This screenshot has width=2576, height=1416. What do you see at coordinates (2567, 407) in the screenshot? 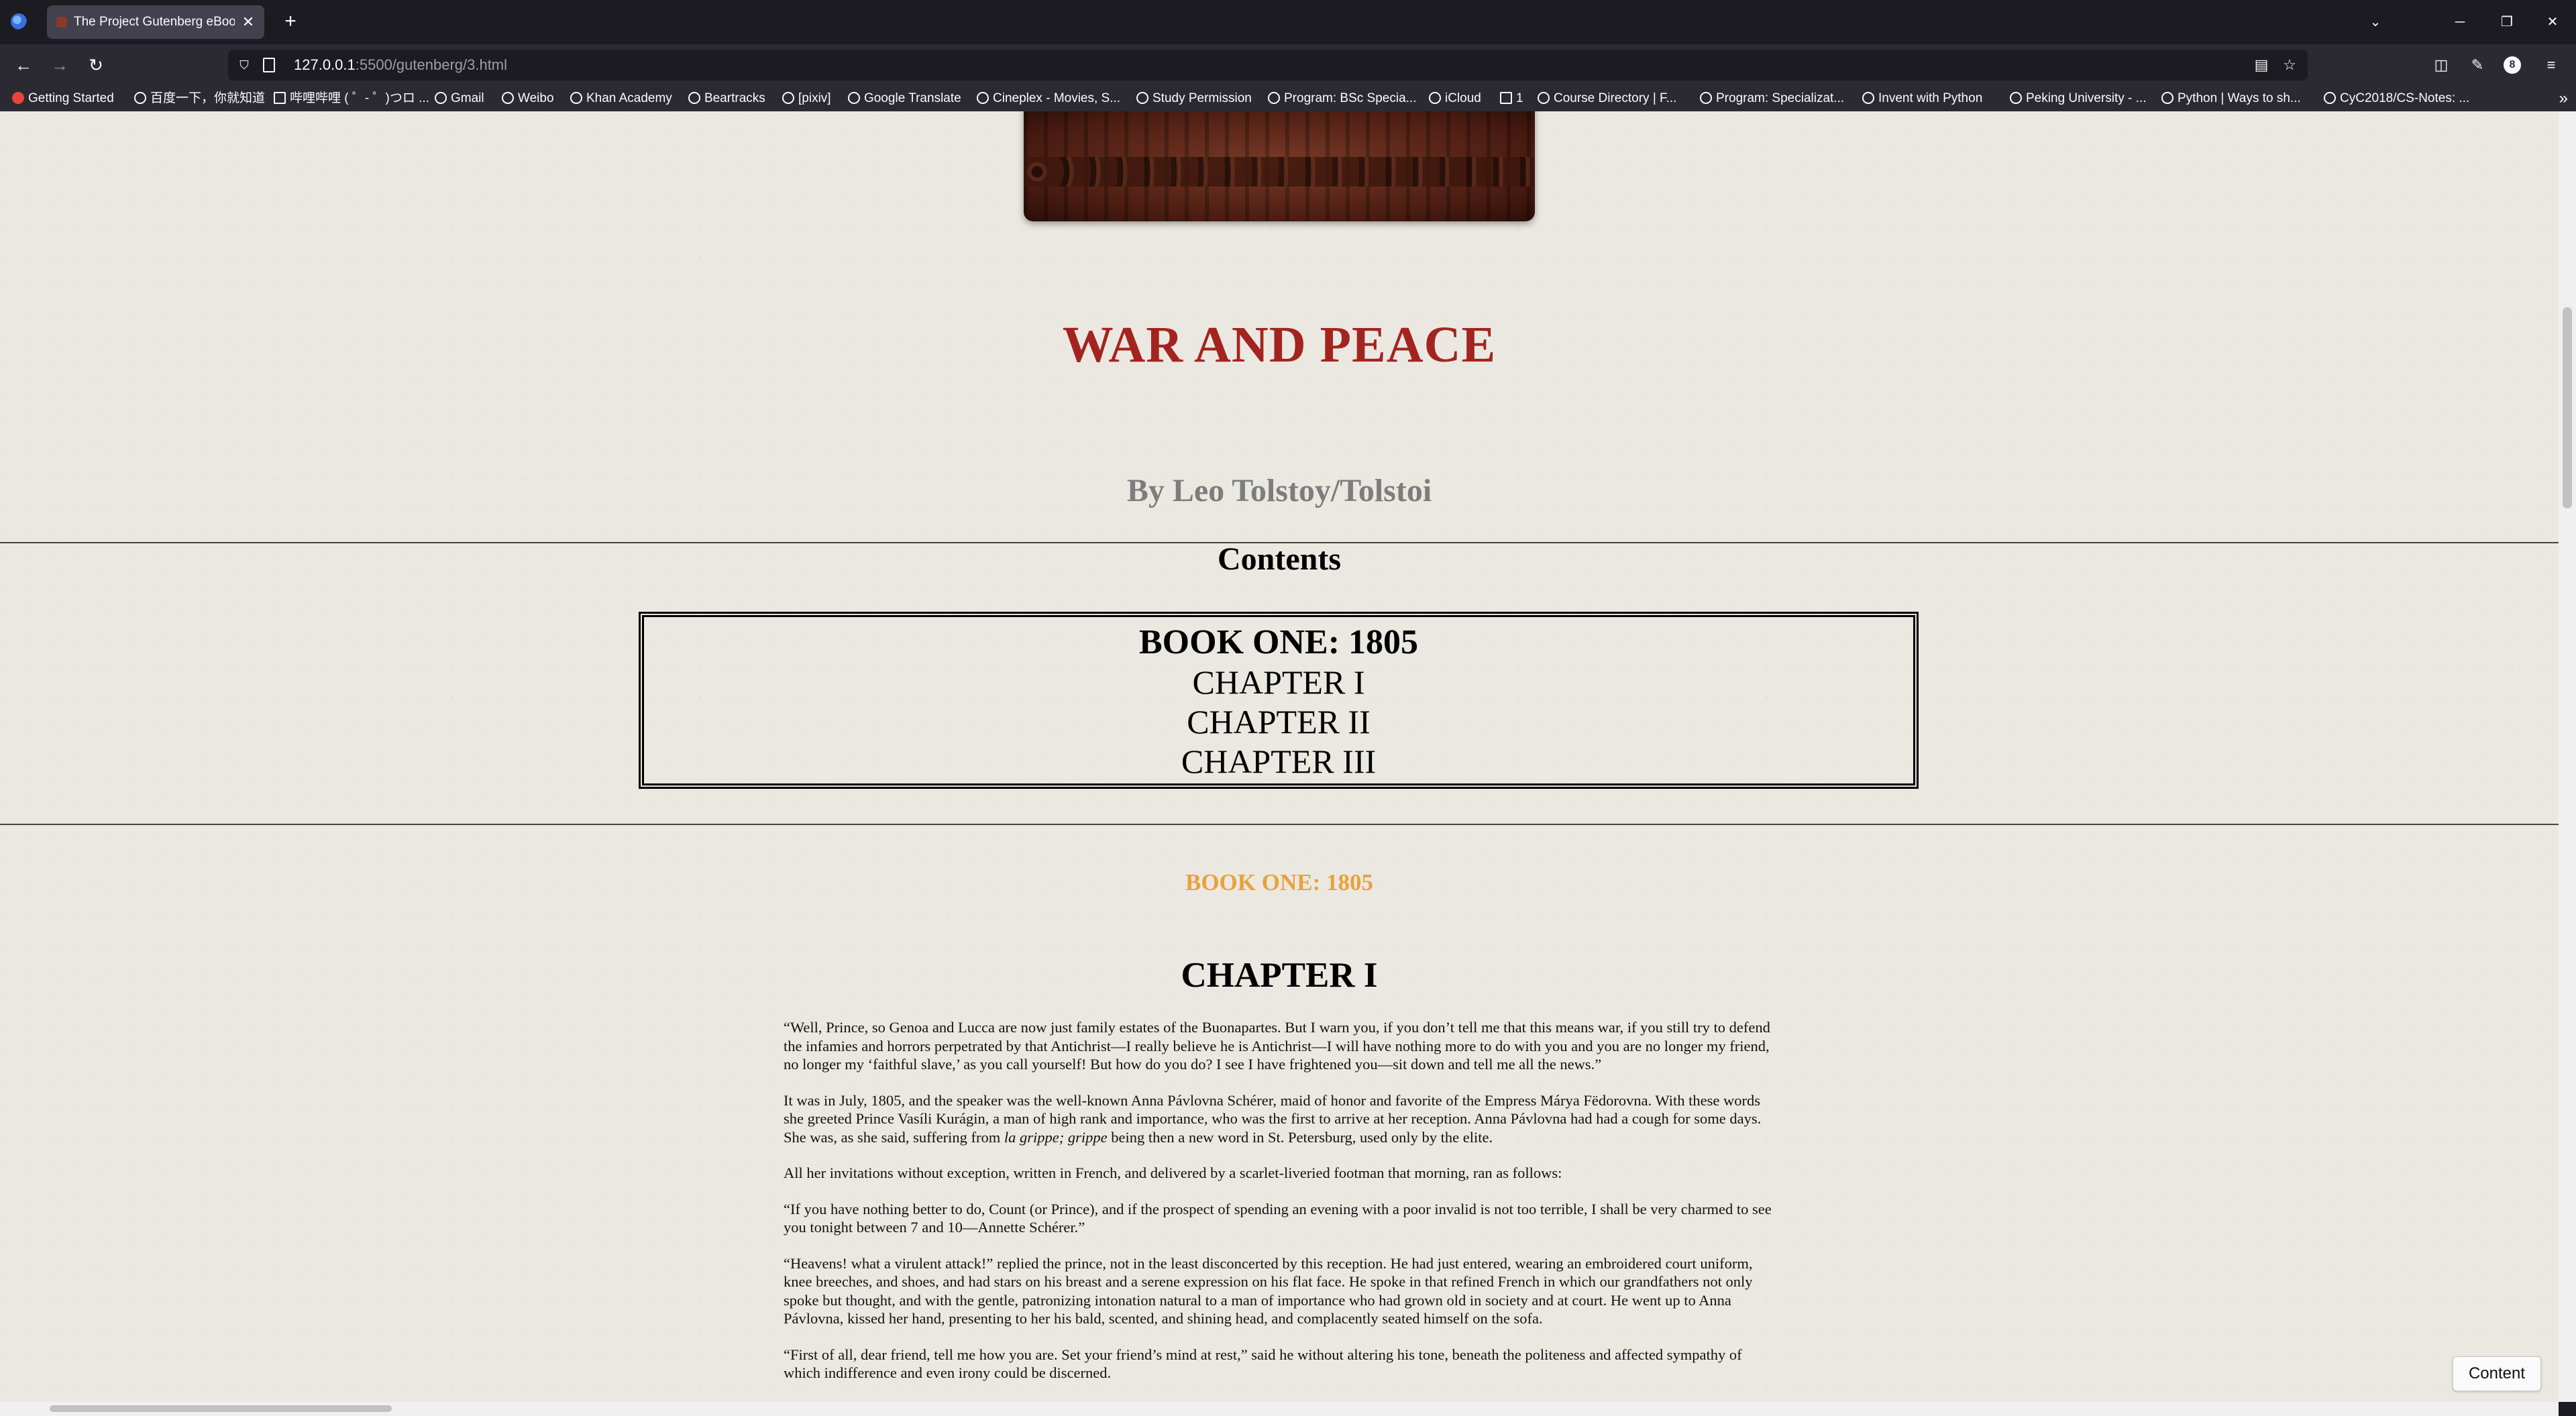
I see `vertical-scrollbar-thumb` at bounding box center [2567, 407].